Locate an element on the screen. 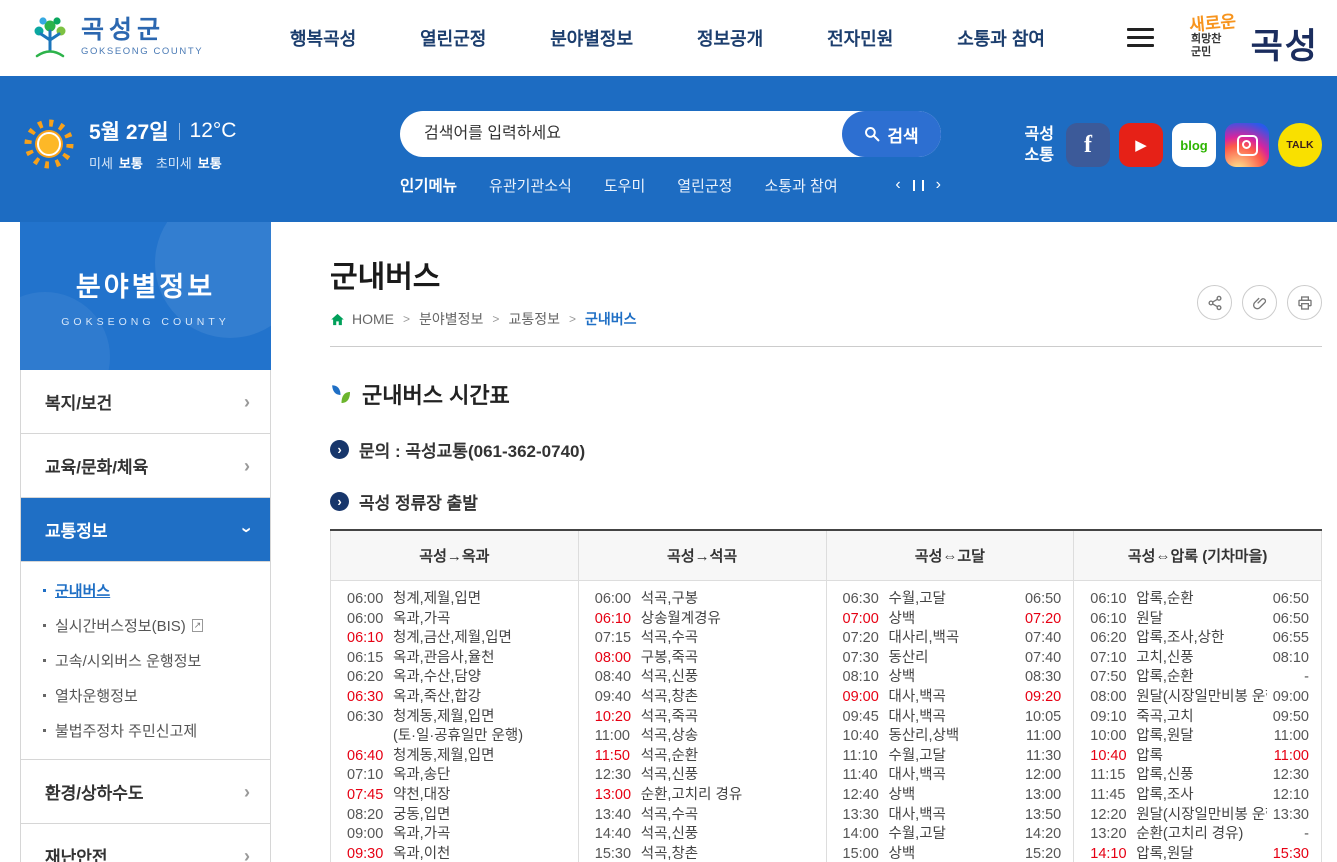 The image size is (1337, 862). timetable-entry: 06:30 옥과,죽산,합강 is located at coordinates (414, 696).